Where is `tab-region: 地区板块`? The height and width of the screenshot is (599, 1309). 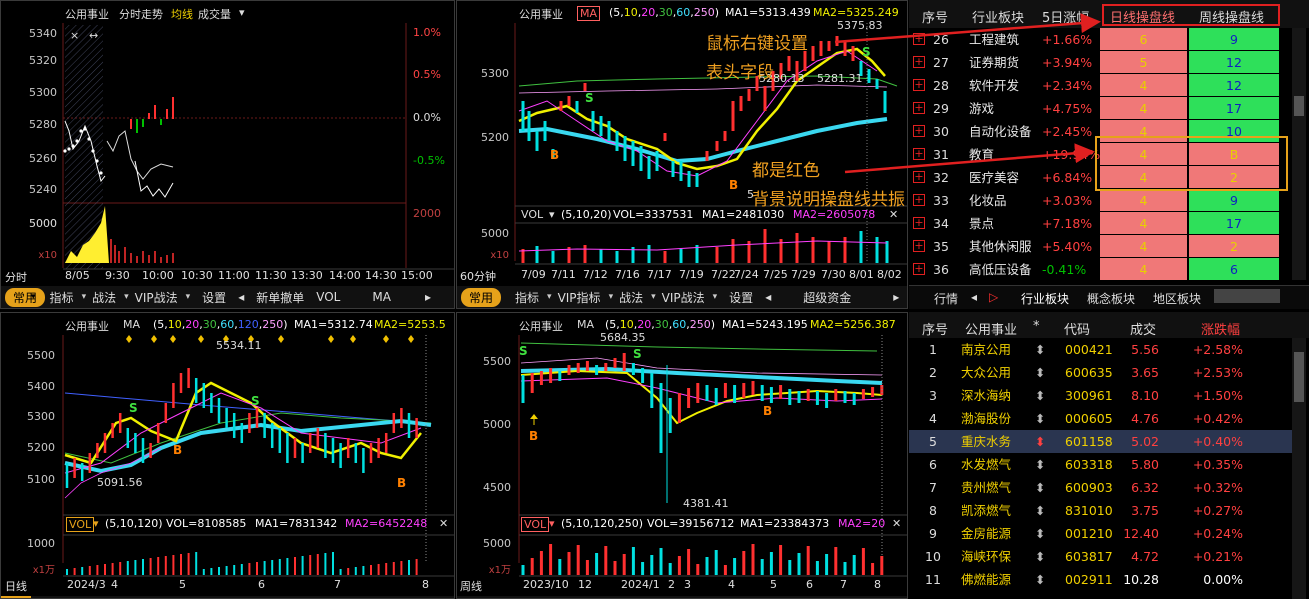 tab-region: 地区板块 is located at coordinates (1177, 298).